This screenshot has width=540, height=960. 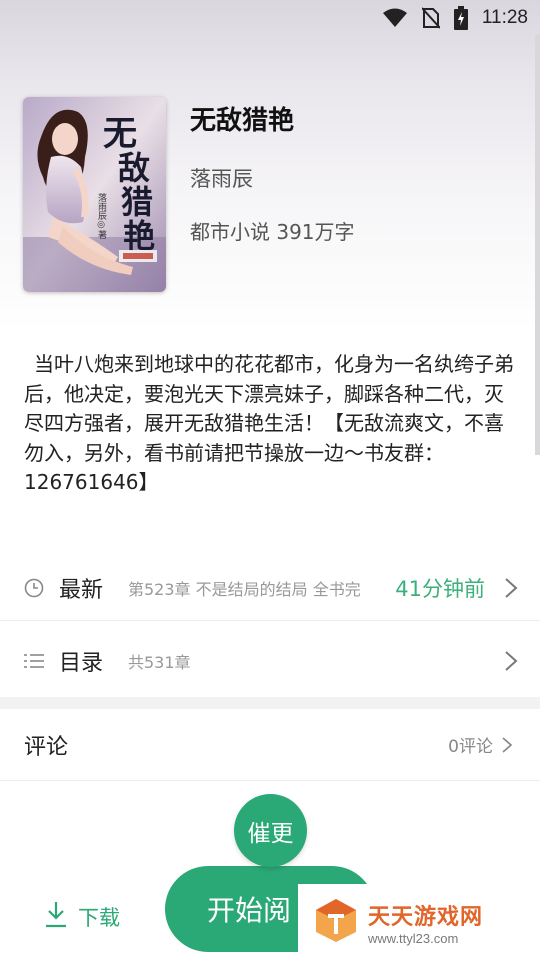 I want to click on svg-text: 猎, so click(x=137, y=202).